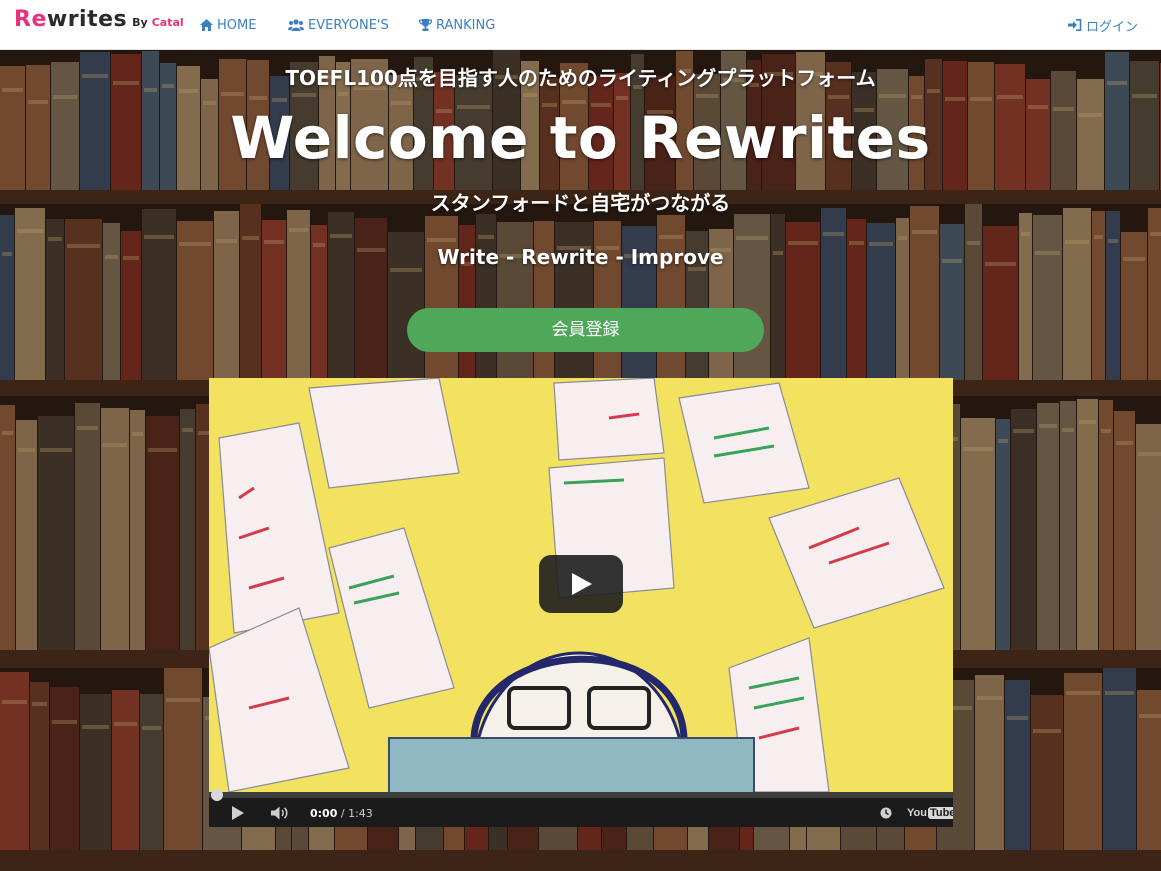 This screenshot has height=871, width=1161. I want to click on video-duration: 1:43, so click(360, 813).